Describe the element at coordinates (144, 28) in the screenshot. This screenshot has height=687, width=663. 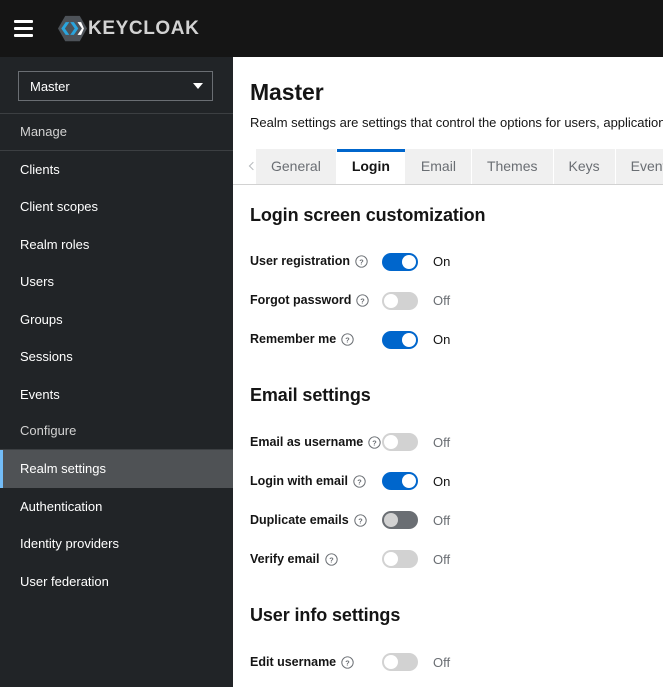
I see `brand-text: KEYCLOAK` at that location.